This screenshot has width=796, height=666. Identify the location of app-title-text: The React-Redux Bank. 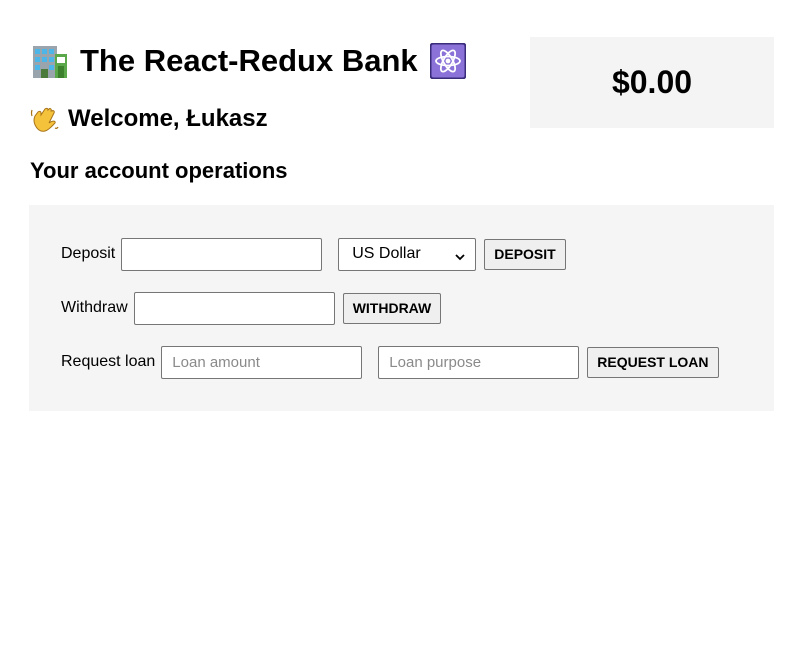
(249, 60).